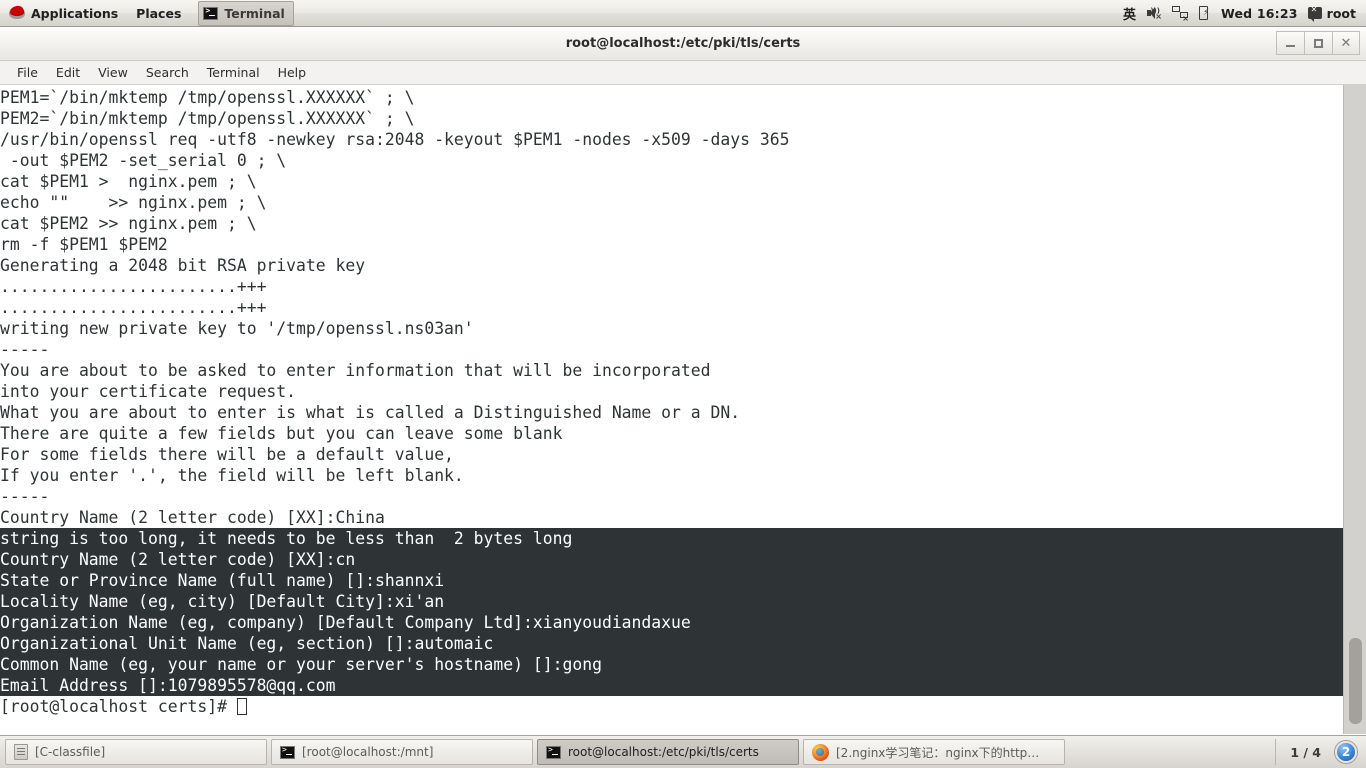 The height and width of the screenshot is (768, 1366). Describe the element at coordinates (133, 202) in the screenshot. I see `terminal-line: echo "" >> nginx.pem ; \` at that location.